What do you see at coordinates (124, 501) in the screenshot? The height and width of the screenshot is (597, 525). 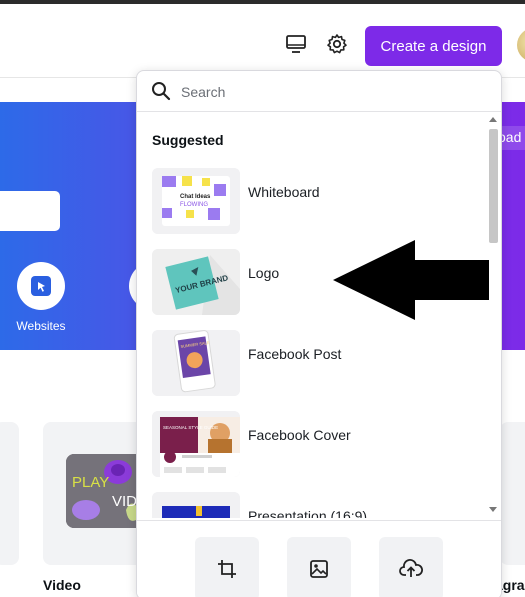 I see `svg-text: VID` at bounding box center [124, 501].